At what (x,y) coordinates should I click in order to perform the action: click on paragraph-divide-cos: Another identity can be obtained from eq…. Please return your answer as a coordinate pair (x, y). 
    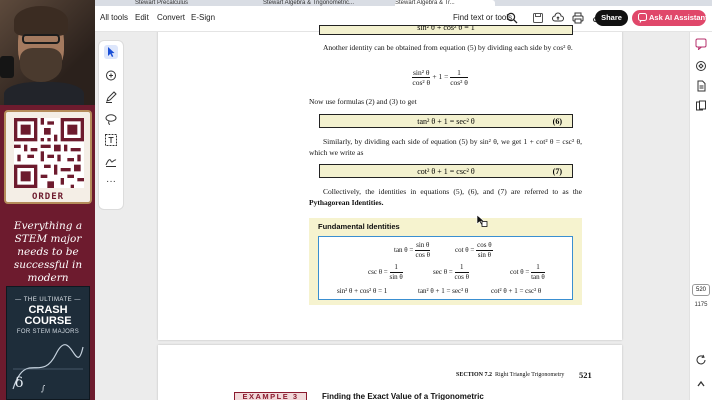
    Looking at the image, I should click on (448, 47).